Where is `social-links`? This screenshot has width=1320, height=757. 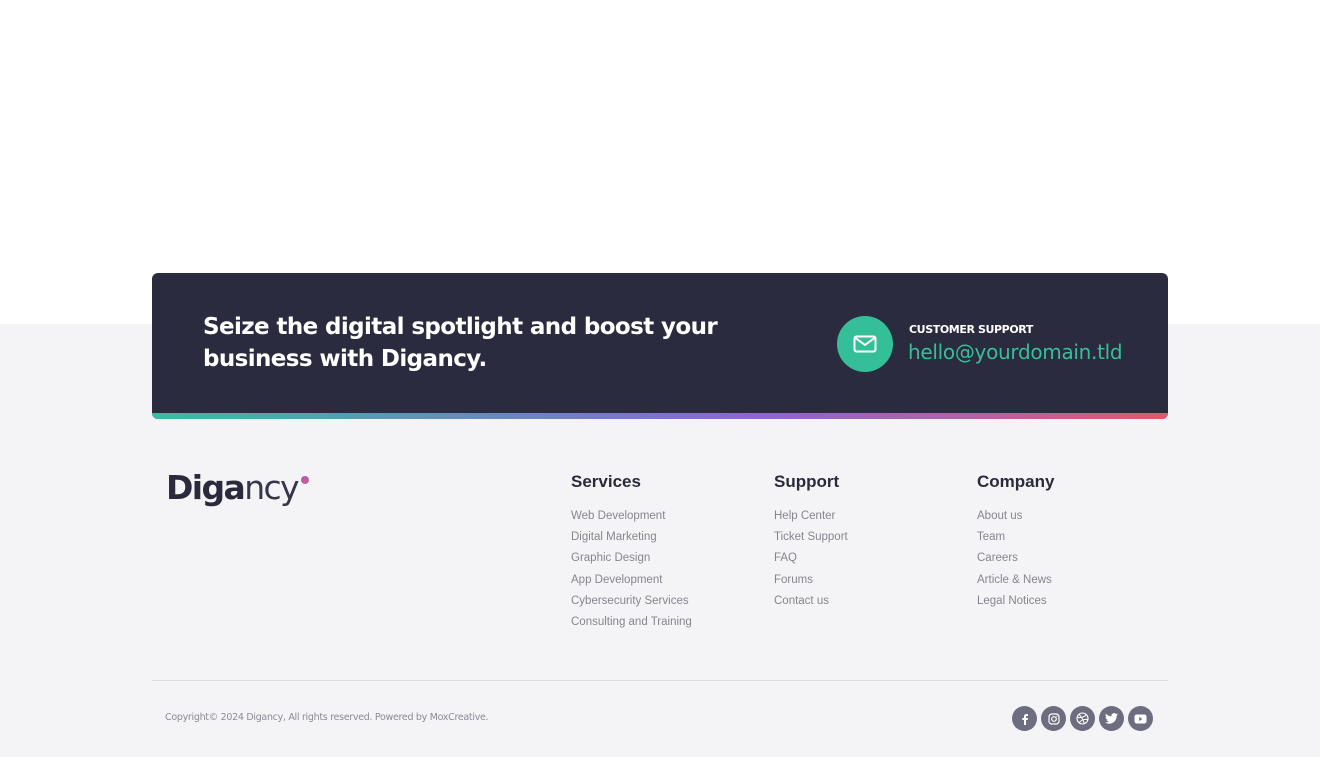
social-links is located at coordinates (1082, 718).